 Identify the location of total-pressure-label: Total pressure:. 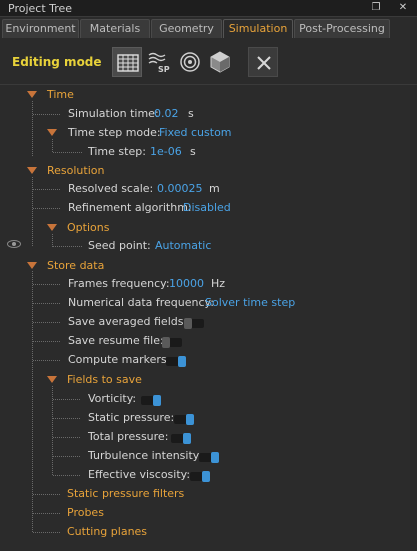
(128, 436).